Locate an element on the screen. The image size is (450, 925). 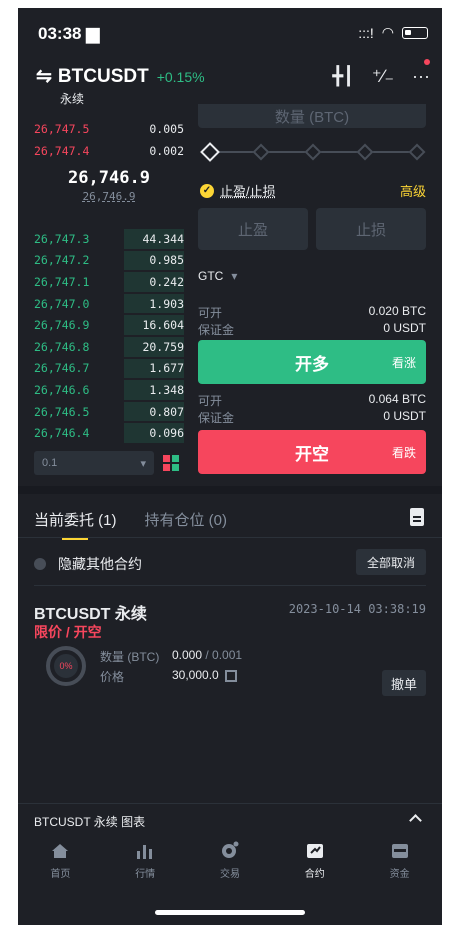
chart-drawer-label: BTCUSDT 永续 图表 is located at coordinates (90, 822).